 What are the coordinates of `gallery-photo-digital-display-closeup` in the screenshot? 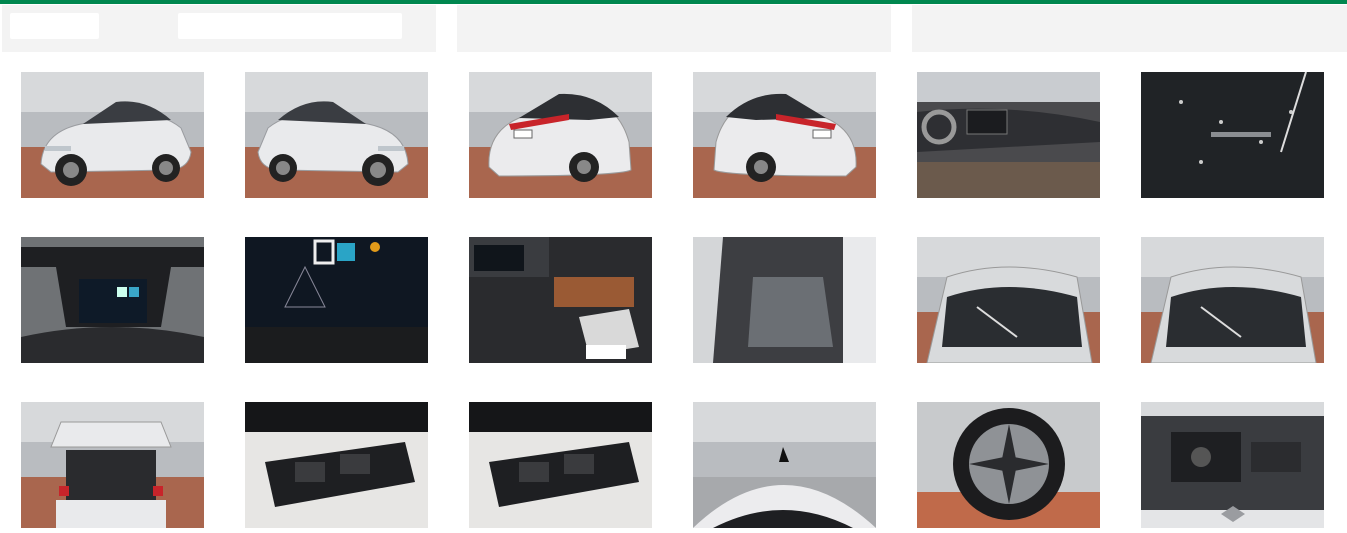 It's located at (336, 300).